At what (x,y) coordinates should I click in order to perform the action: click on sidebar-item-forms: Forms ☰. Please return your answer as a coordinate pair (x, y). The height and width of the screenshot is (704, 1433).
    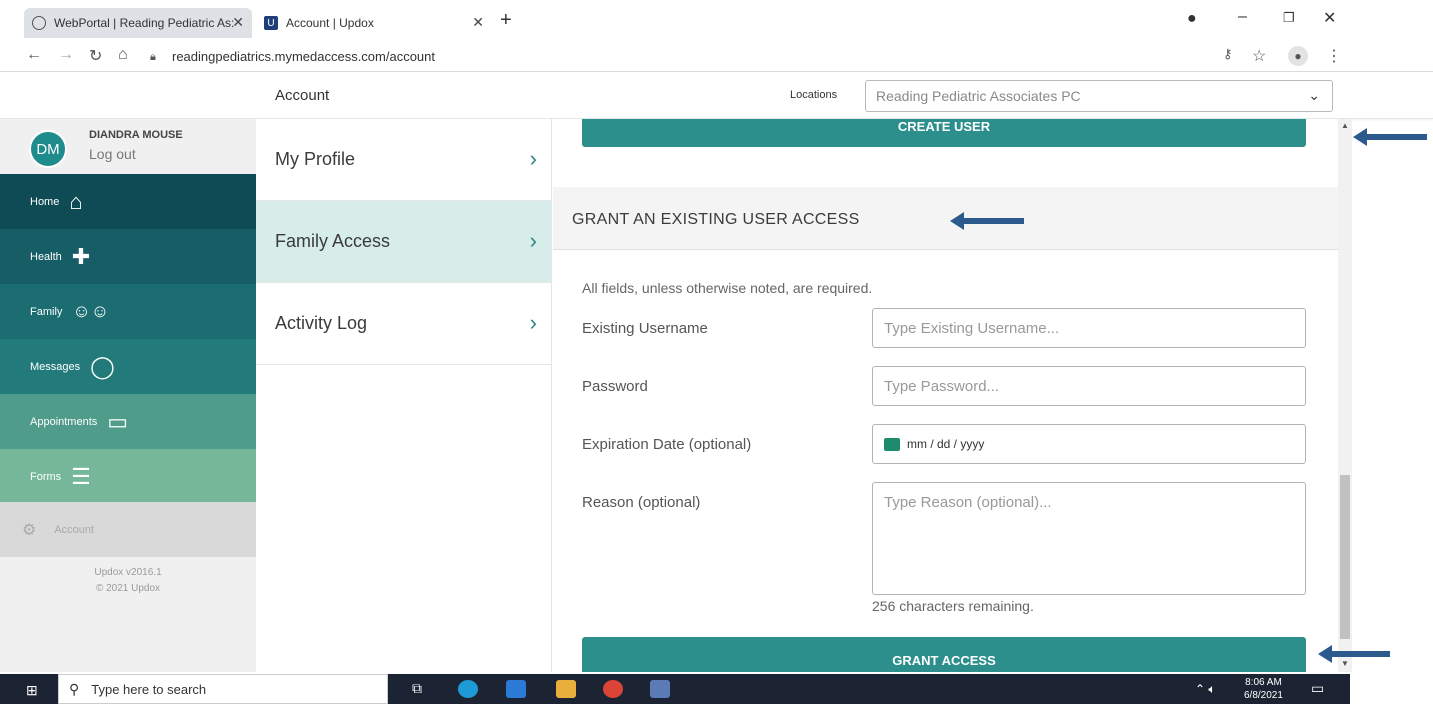
    Looking at the image, I should click on (128, 476).